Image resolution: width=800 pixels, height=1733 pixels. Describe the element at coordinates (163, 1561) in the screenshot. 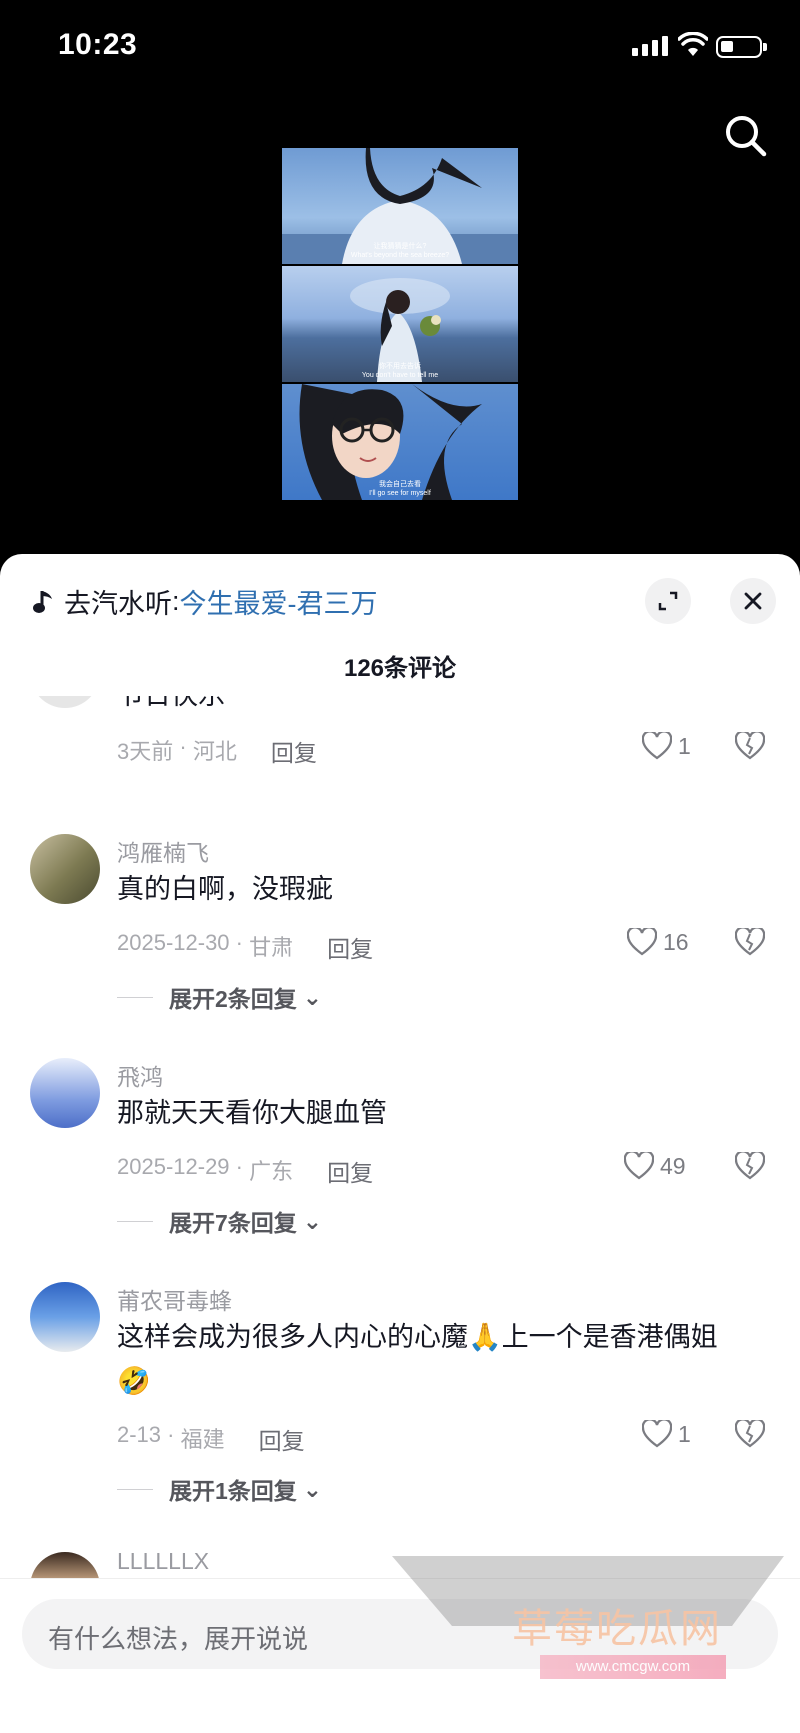

I see `comment-username: LLLLLLX` at that location.